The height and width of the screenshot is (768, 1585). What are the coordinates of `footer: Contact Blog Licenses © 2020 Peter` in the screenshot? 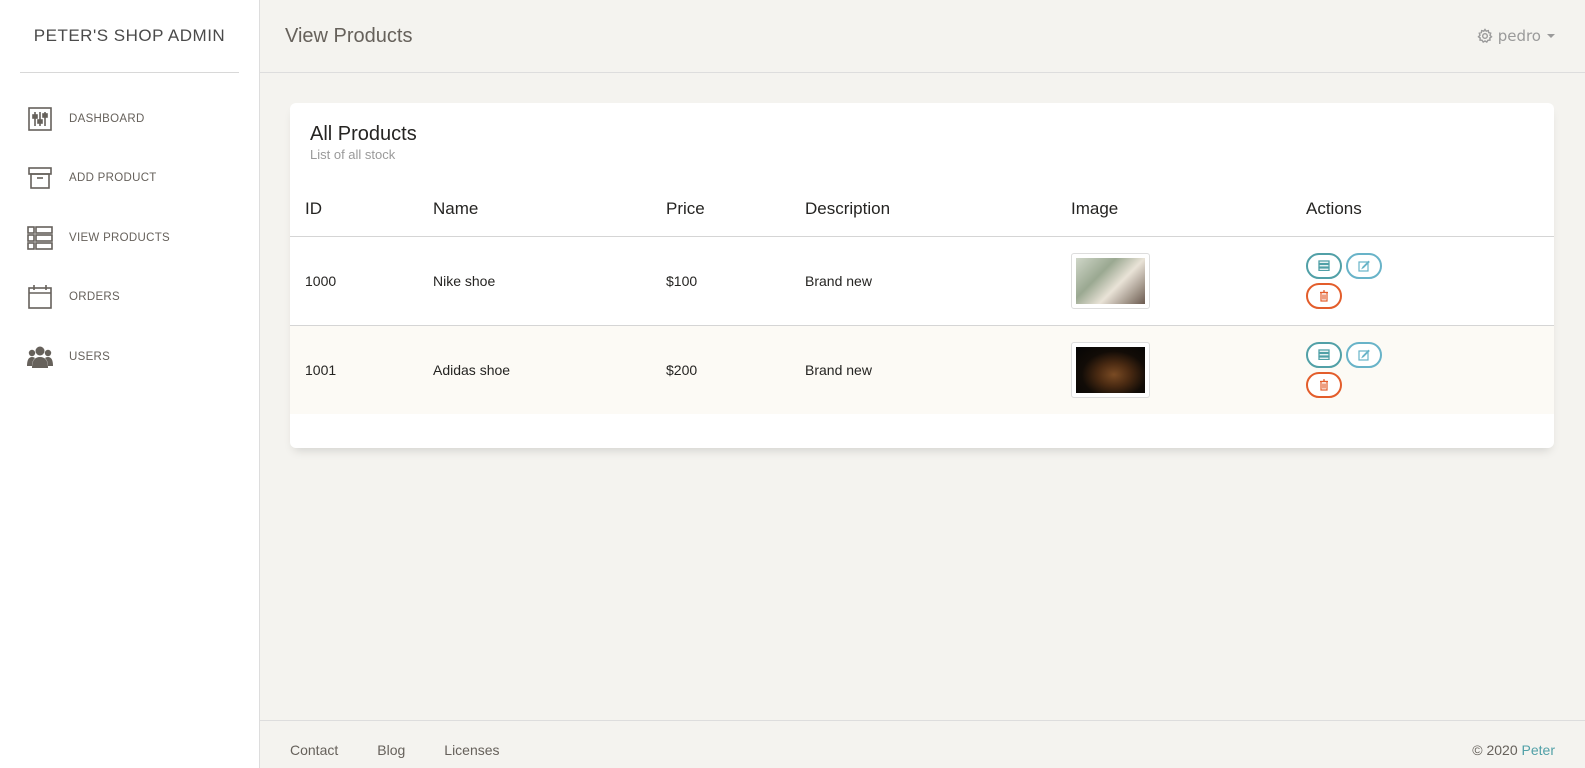 It's located at (922, 744).